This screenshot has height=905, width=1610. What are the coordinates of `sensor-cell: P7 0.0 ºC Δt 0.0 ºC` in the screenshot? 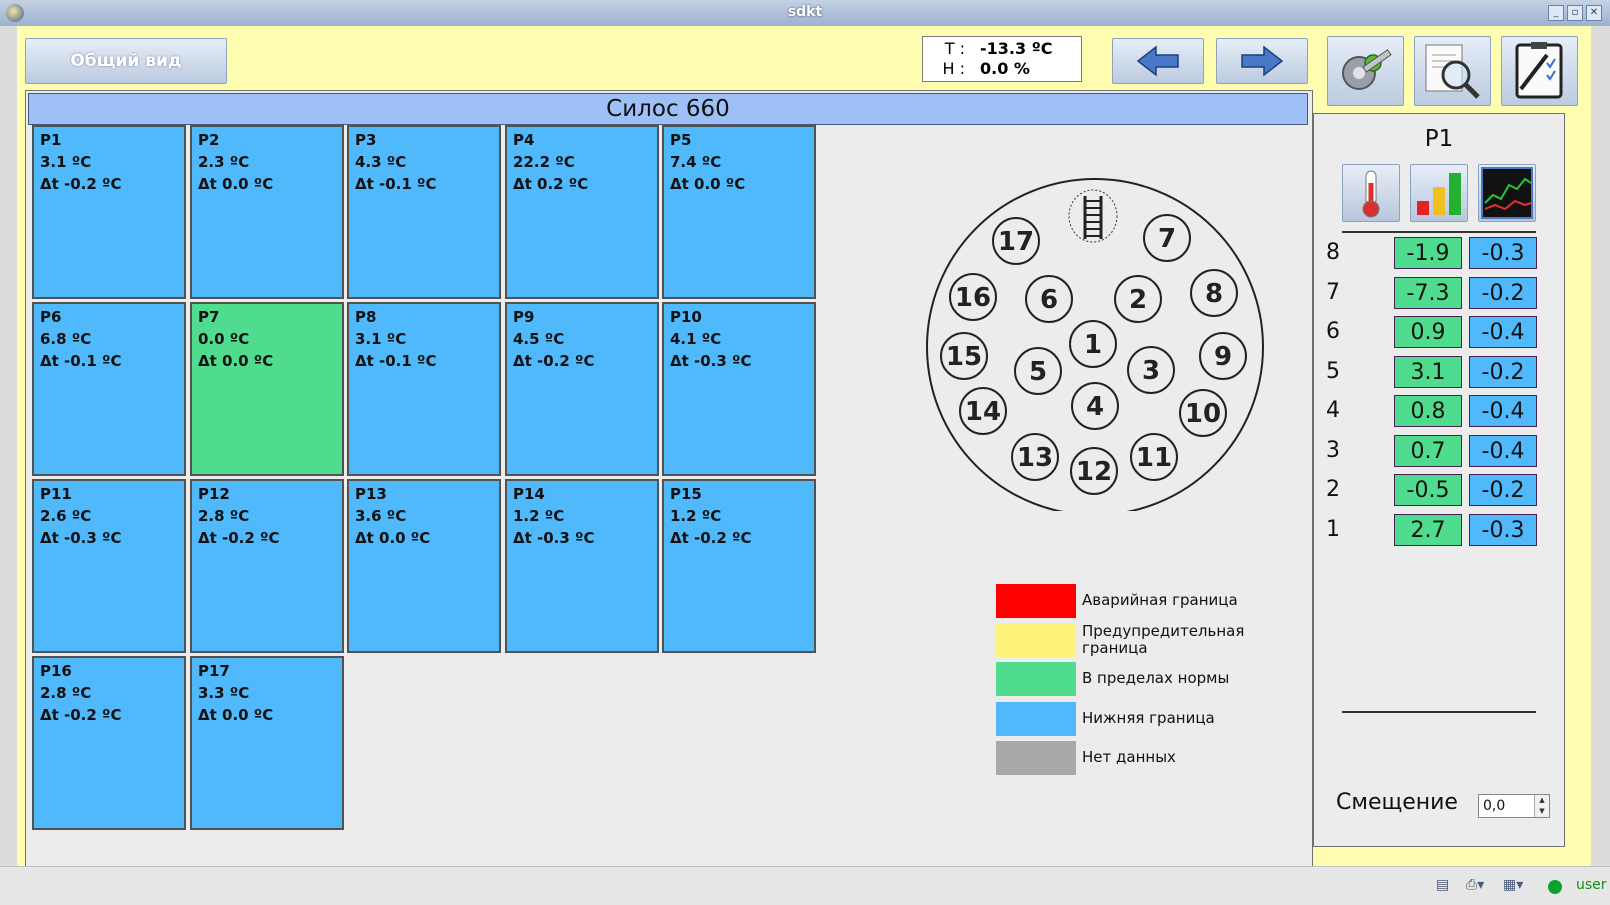 It's located at (267, 389).